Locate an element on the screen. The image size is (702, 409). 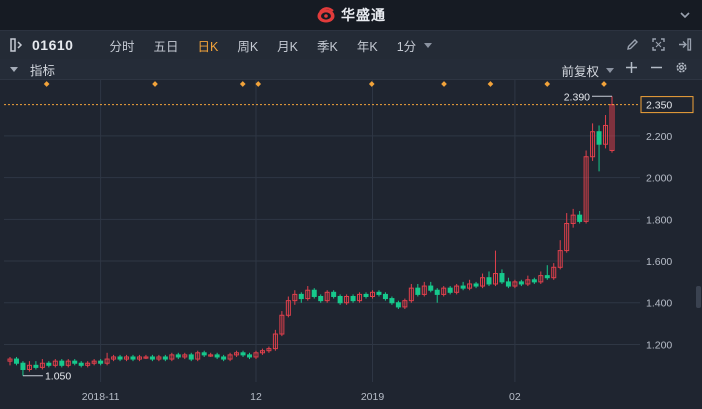
y-tick-label: 1.800 is located at coordinates (659, 220).